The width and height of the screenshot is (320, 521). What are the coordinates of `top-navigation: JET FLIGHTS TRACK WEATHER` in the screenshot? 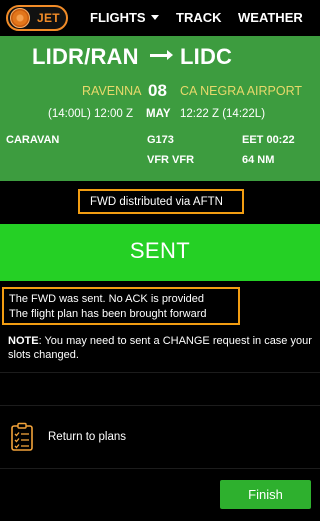 It's located at (160, 18).